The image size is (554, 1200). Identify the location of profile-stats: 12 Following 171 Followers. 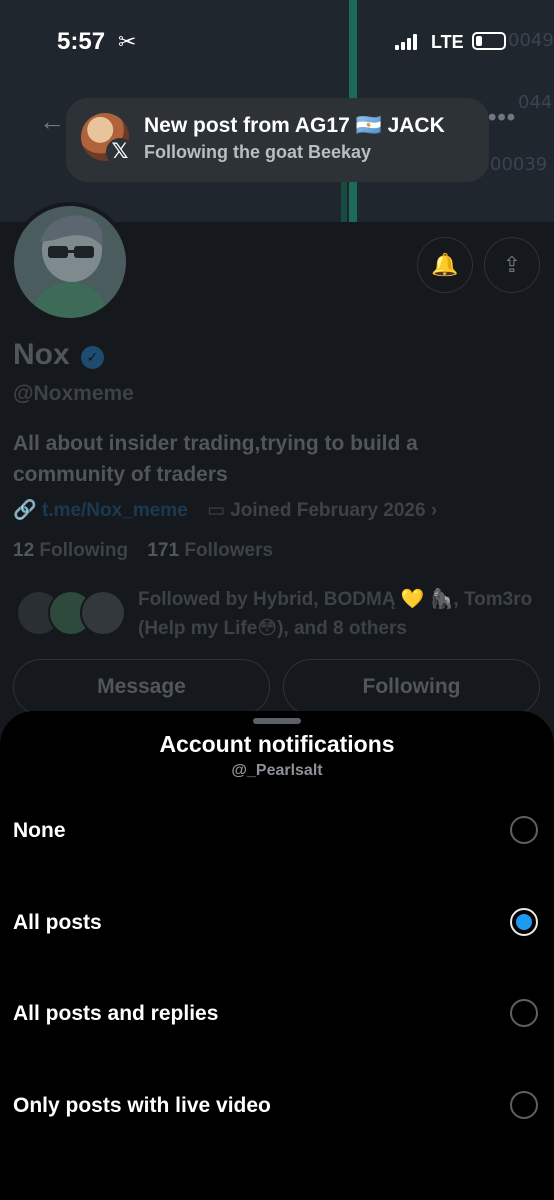
(143, 551).